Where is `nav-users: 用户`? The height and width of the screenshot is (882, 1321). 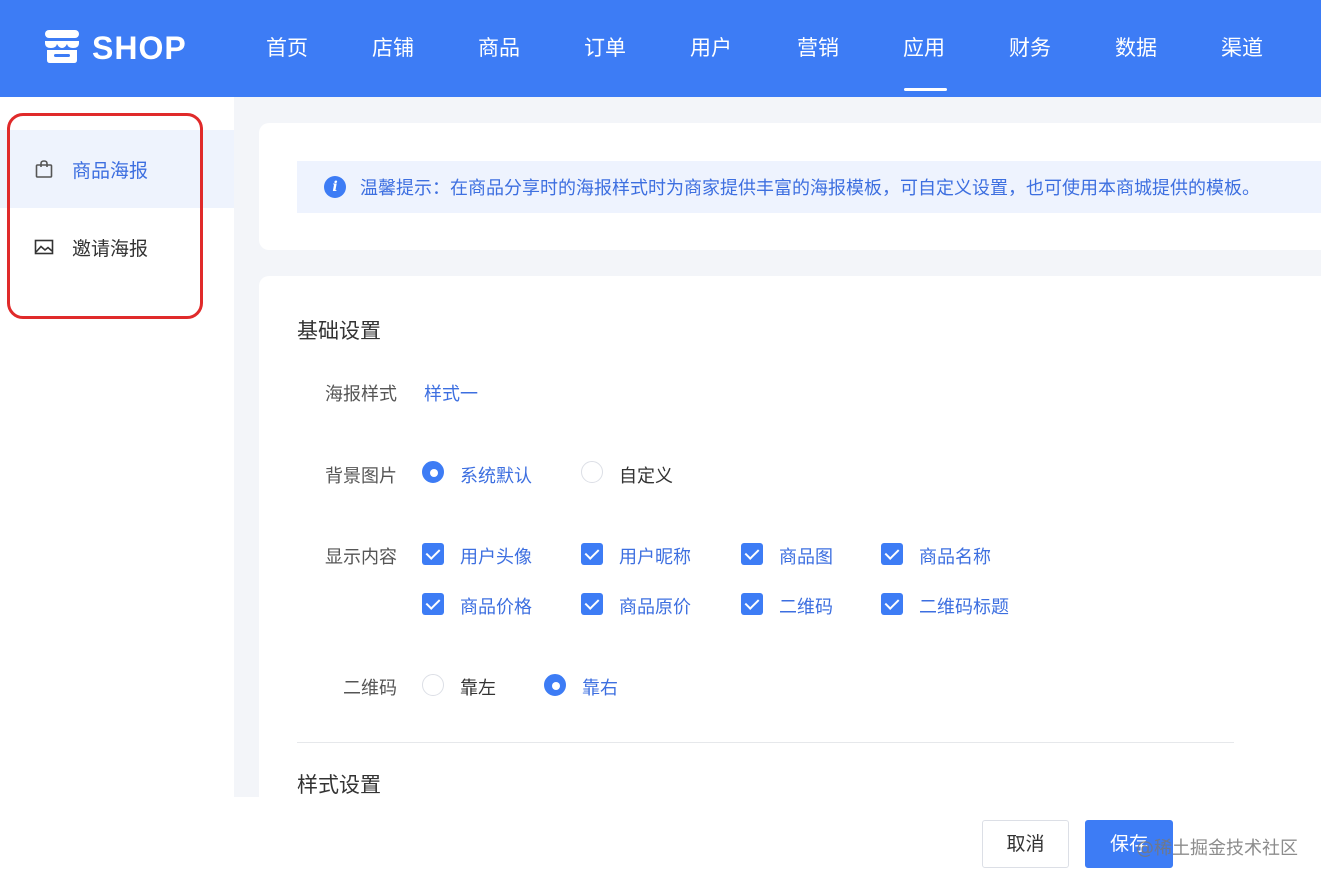 nav-users: 用户 is located at coordinates (711, 48).